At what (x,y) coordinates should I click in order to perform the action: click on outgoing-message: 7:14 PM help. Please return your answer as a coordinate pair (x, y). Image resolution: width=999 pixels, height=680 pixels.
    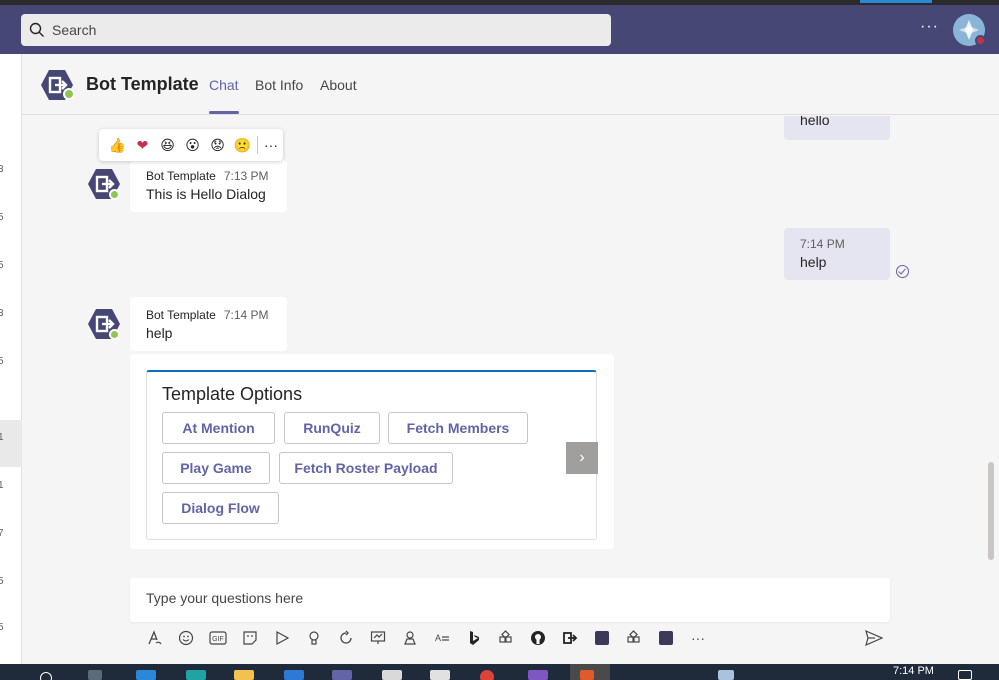
    Looking at the image, I should click on (837, 254).